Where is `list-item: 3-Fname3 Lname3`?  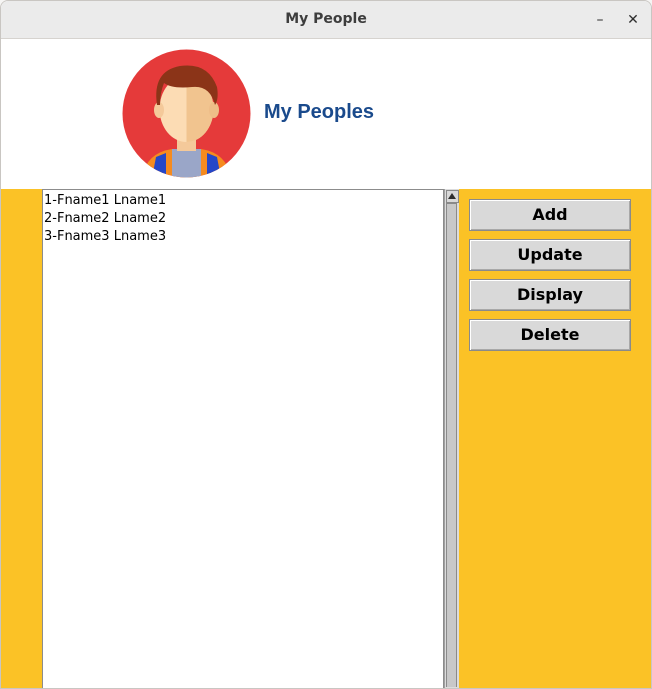 list-item: 3-Fname3 Lname3 is located at coordinates (243, 237).